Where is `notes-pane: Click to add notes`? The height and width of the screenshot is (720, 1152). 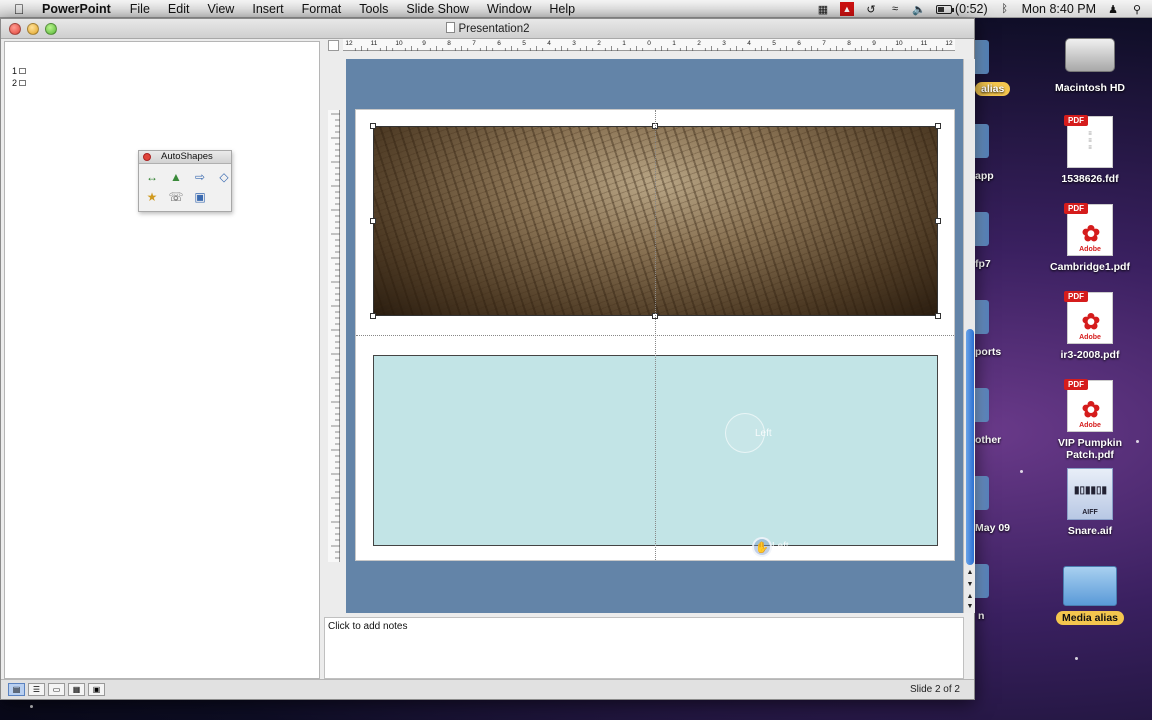 notes-pane: Click to add notes is located at coordinates (644, 648).